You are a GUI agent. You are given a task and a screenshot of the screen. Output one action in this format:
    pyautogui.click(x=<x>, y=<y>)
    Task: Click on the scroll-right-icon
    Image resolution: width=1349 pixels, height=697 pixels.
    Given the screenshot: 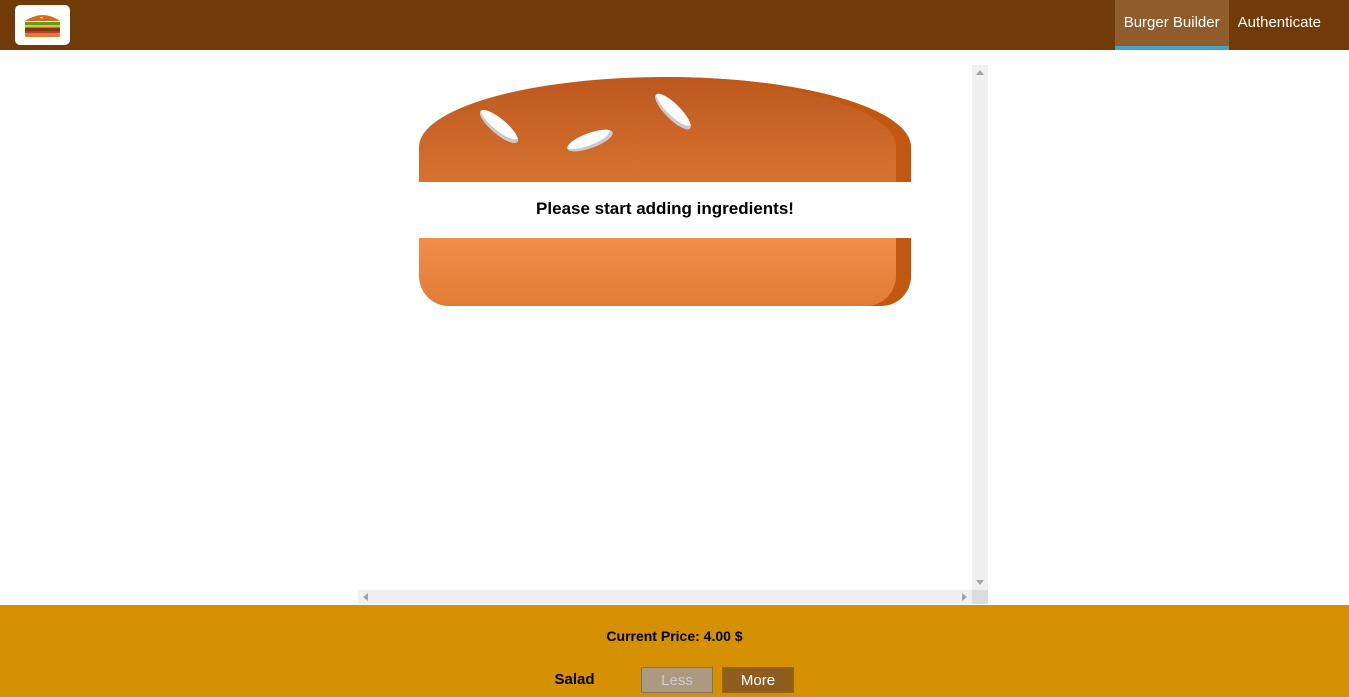 What is the action you would take?
    pyautogui.click(x=964, y=597)
    